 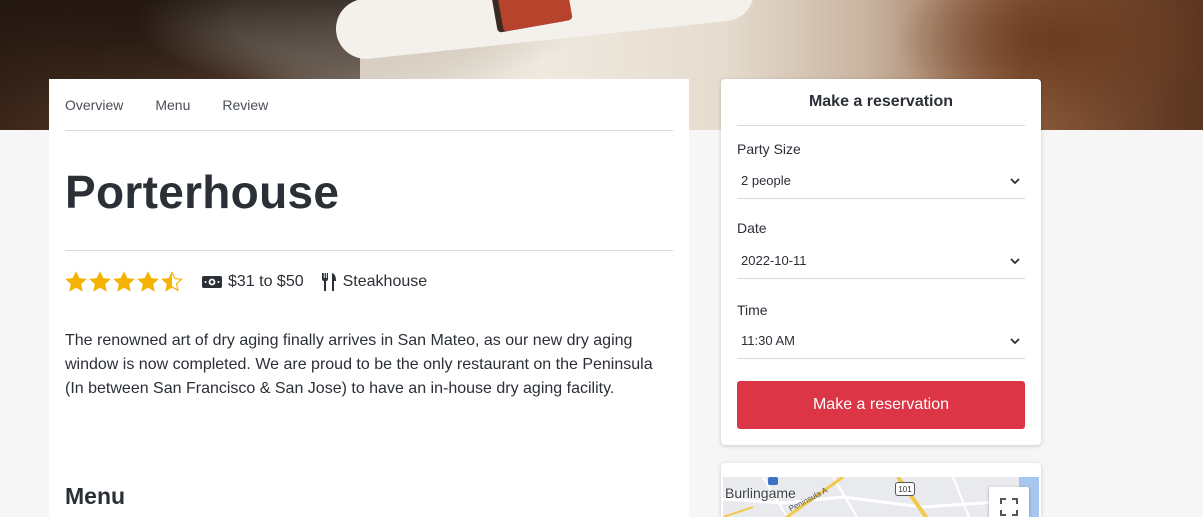 I want to click on party-size-select: 2 people, so click(x=881, y=181).